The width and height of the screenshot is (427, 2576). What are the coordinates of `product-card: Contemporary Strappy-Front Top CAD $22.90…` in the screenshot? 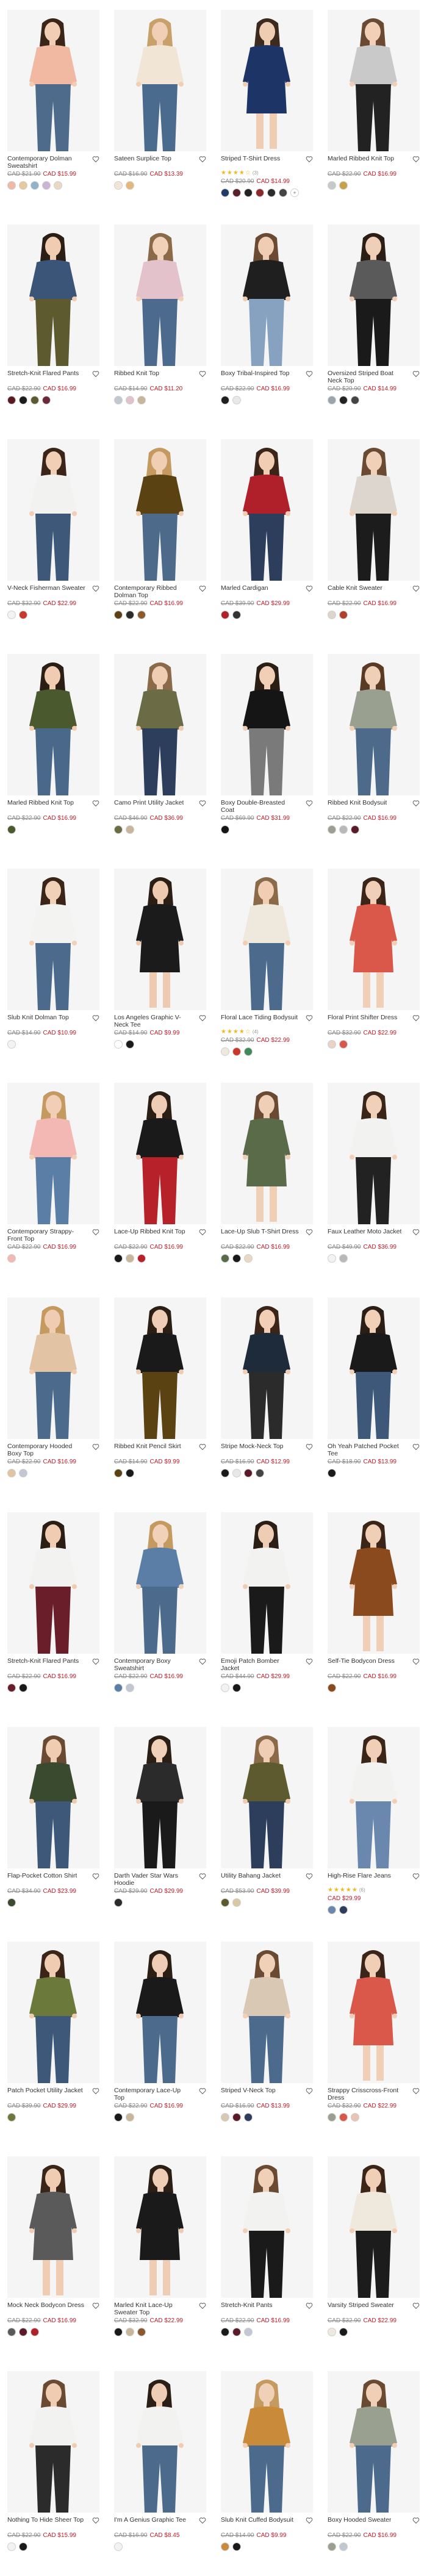 It's located at (53, 1181).